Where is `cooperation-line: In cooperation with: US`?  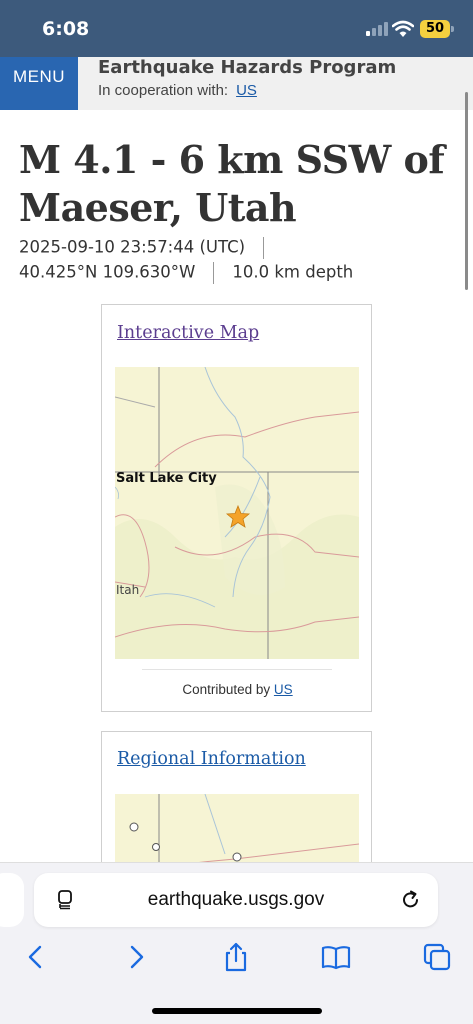 cooperation-line: In cooperation with: US is located at coordinates (177, 90).